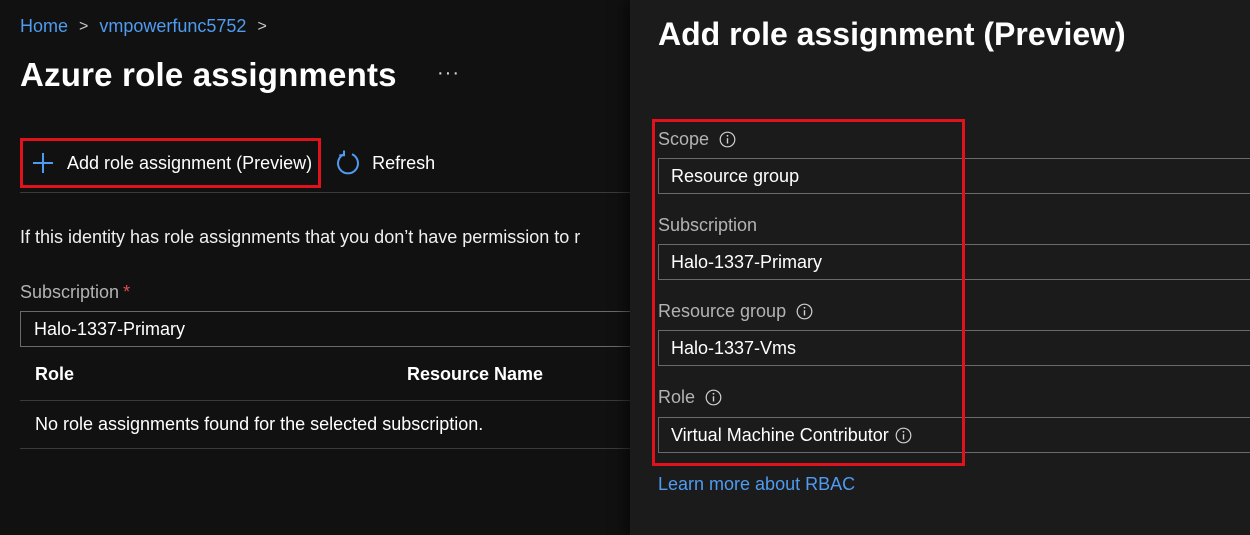 This screenshot has height=535, width=1250. What do you see at coordinates (722, 311) in the screenshot?
I see `resource-group-label-text: Resource group` at bounding box center [722, 311].